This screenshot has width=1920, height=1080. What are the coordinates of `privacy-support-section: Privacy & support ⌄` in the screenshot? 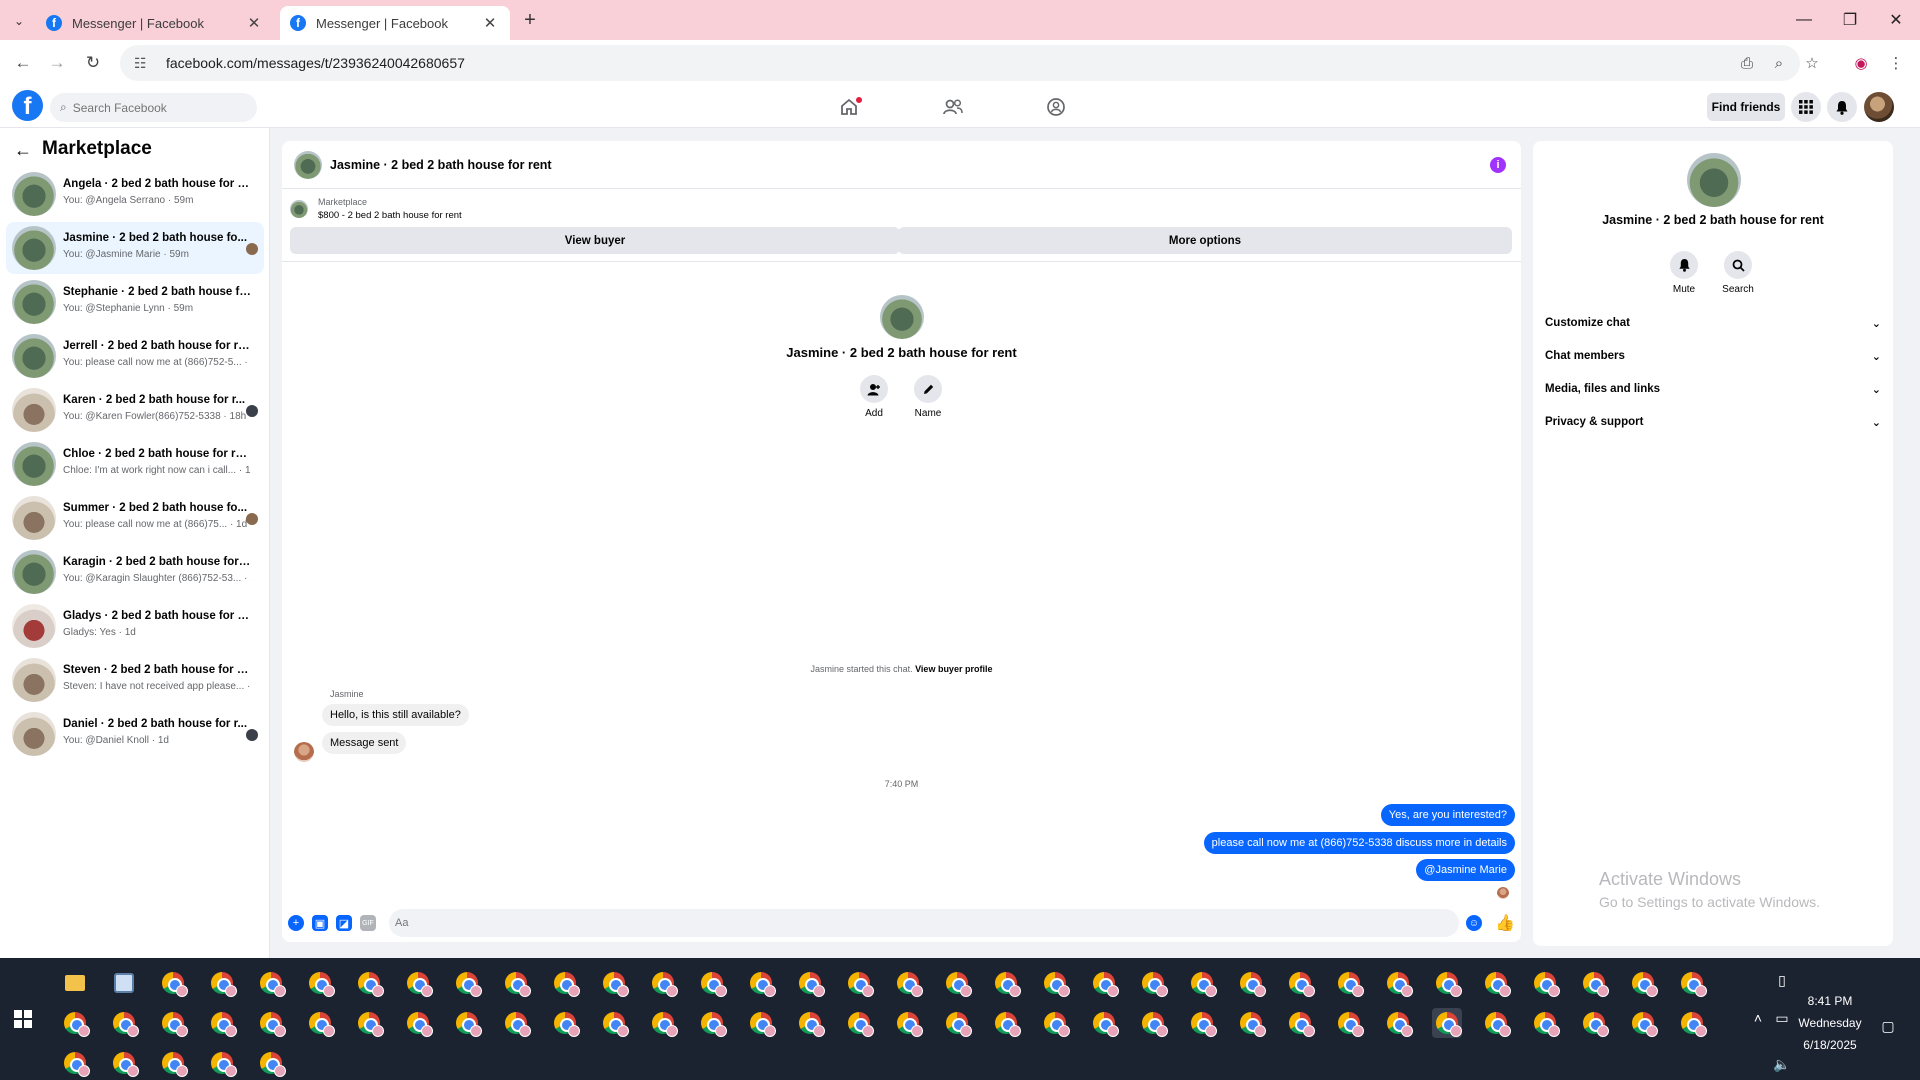 It's located at (1713, 422).